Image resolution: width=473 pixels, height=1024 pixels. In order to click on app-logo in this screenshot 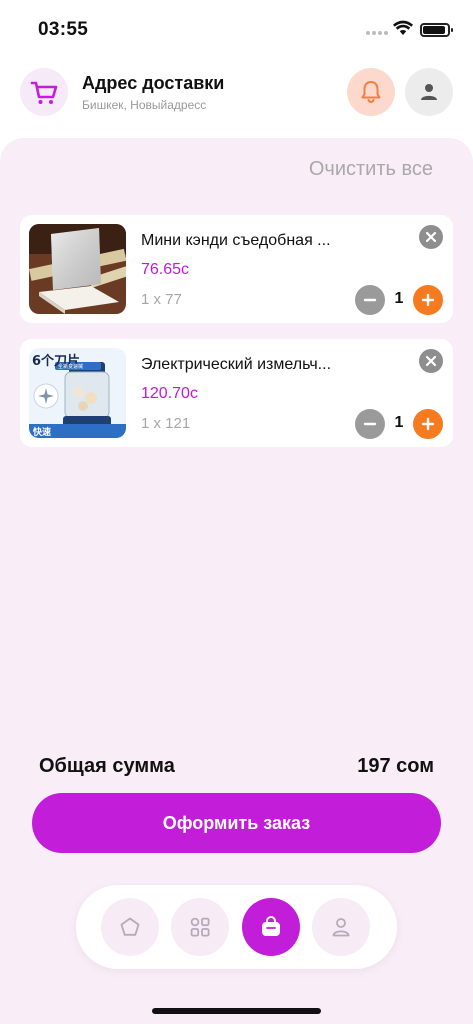, I will do `click(44, 92)`.